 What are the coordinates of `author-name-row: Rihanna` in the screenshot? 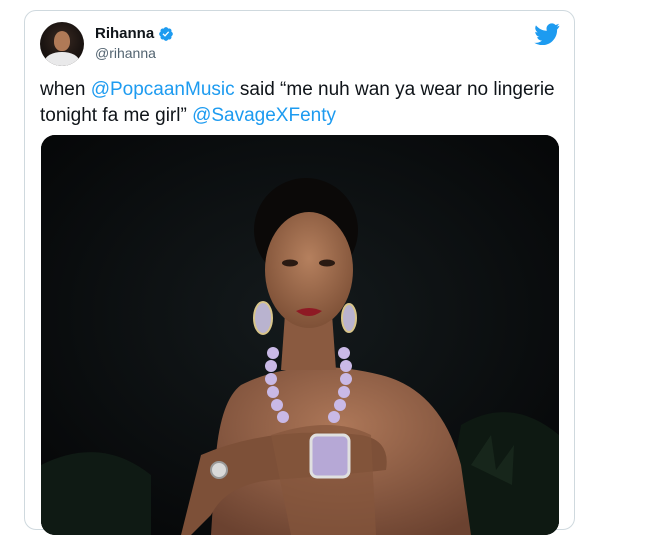 It's located at (134, 33).